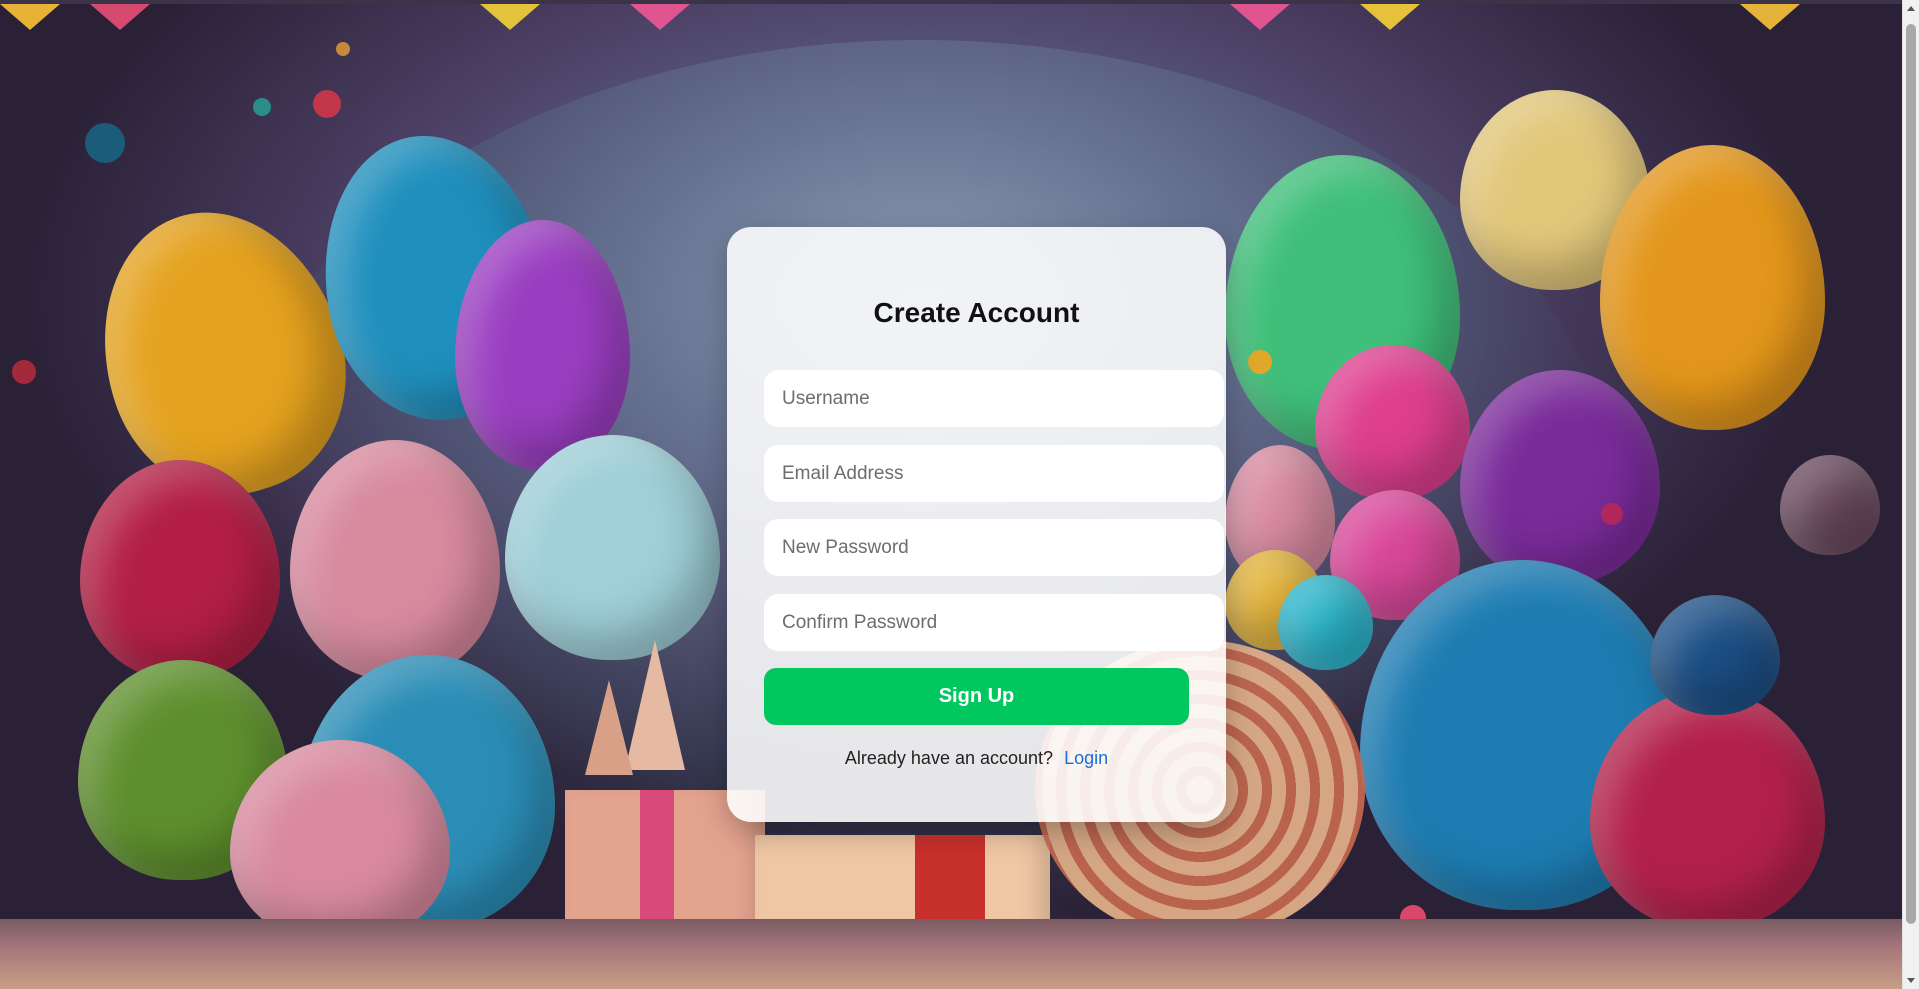  What do you see at coordinates (994, 398) in the screenshot?
I see `username-input` at bounding box center [994, 398].